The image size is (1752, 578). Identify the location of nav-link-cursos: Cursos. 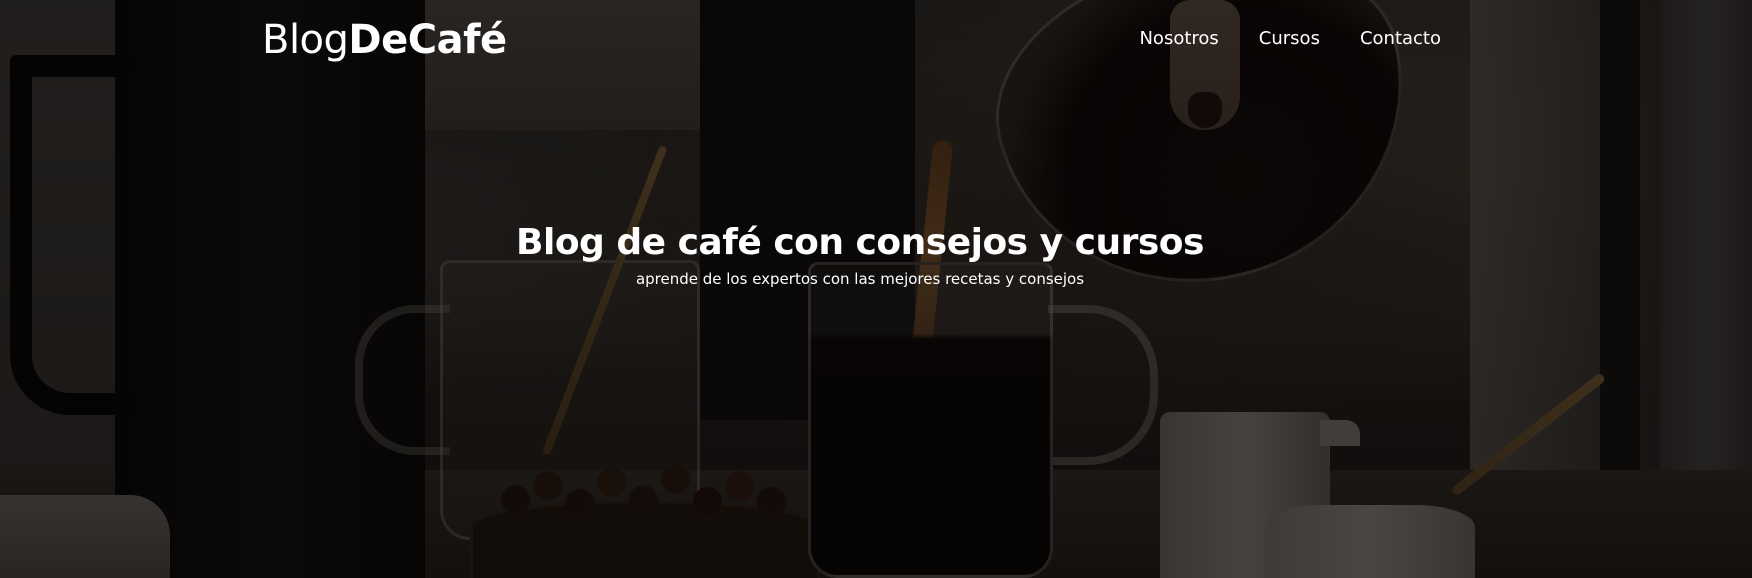
(1289, 39).